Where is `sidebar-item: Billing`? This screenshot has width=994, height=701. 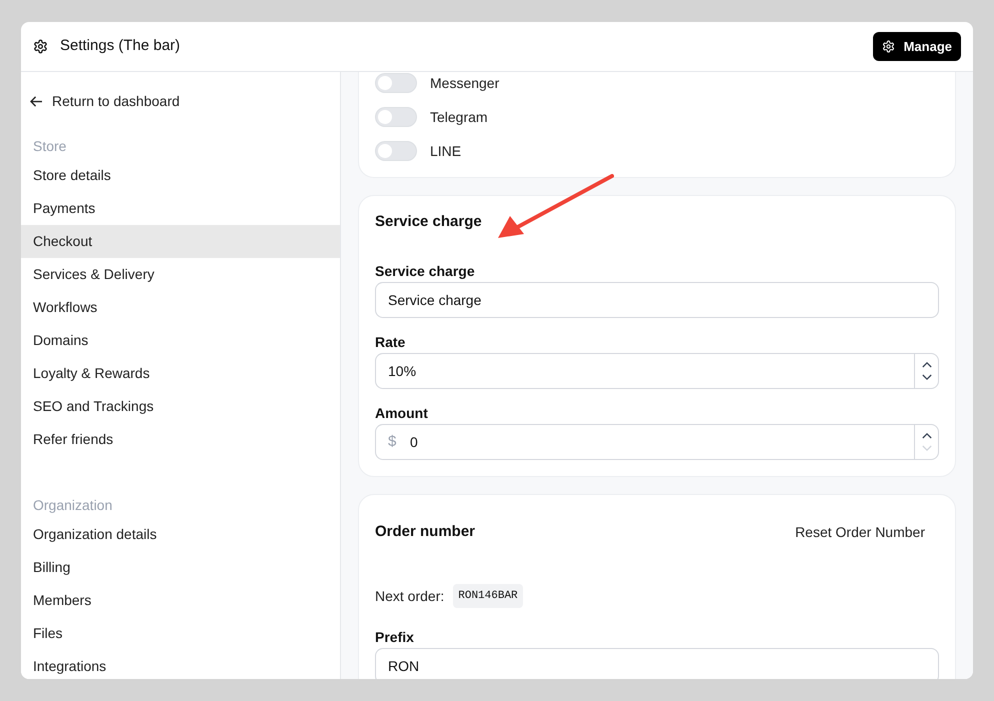
sidebar-item: Billing is located at coordinates (180, 567).